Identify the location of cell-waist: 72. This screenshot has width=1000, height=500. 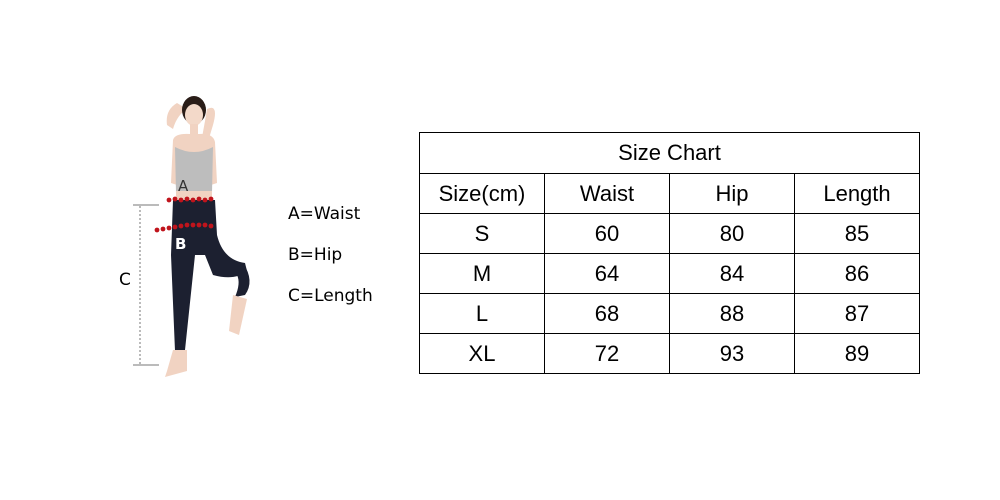
(607, 353).